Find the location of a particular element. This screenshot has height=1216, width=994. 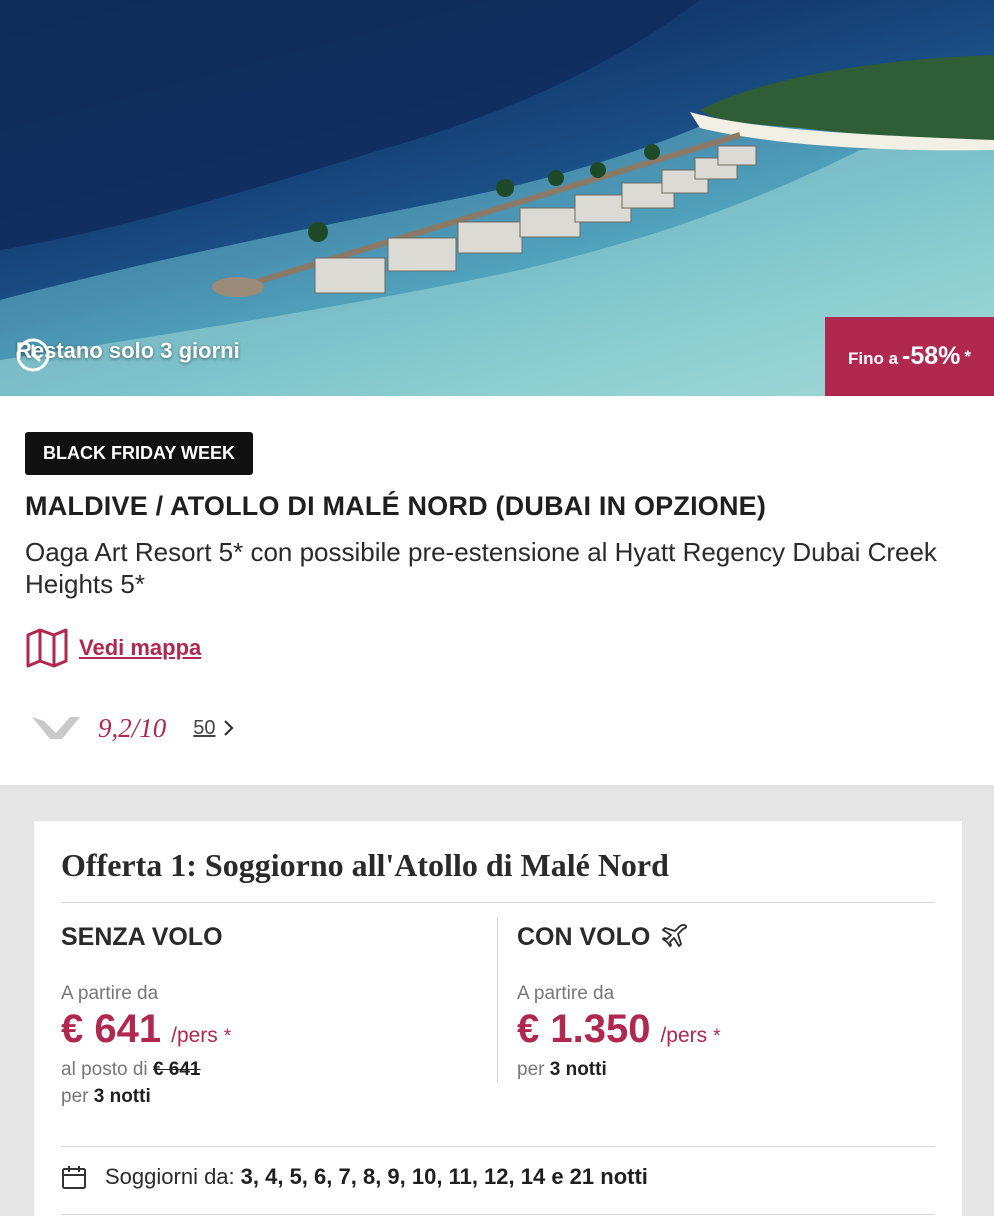

without-flight-label: SENZA VOLO is located at coordinates (142, 936).